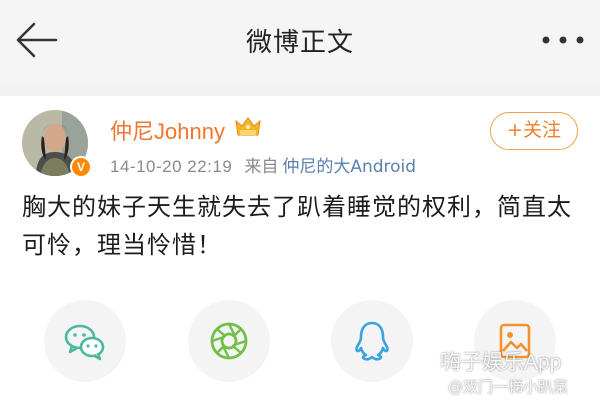 The width and height of the screenshot is (600, 402). Describe the element at coordinates (248, 127) in the screenshot. I see `crown-badge-icon` at that location.